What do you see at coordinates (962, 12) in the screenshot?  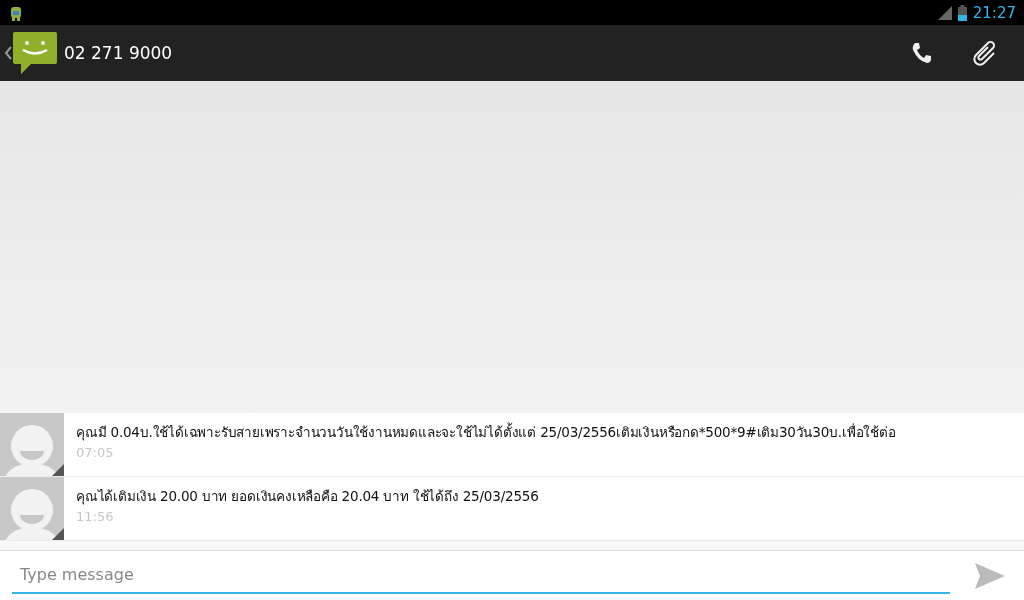 I see `battery-icon` at bounding box center [962, 12].